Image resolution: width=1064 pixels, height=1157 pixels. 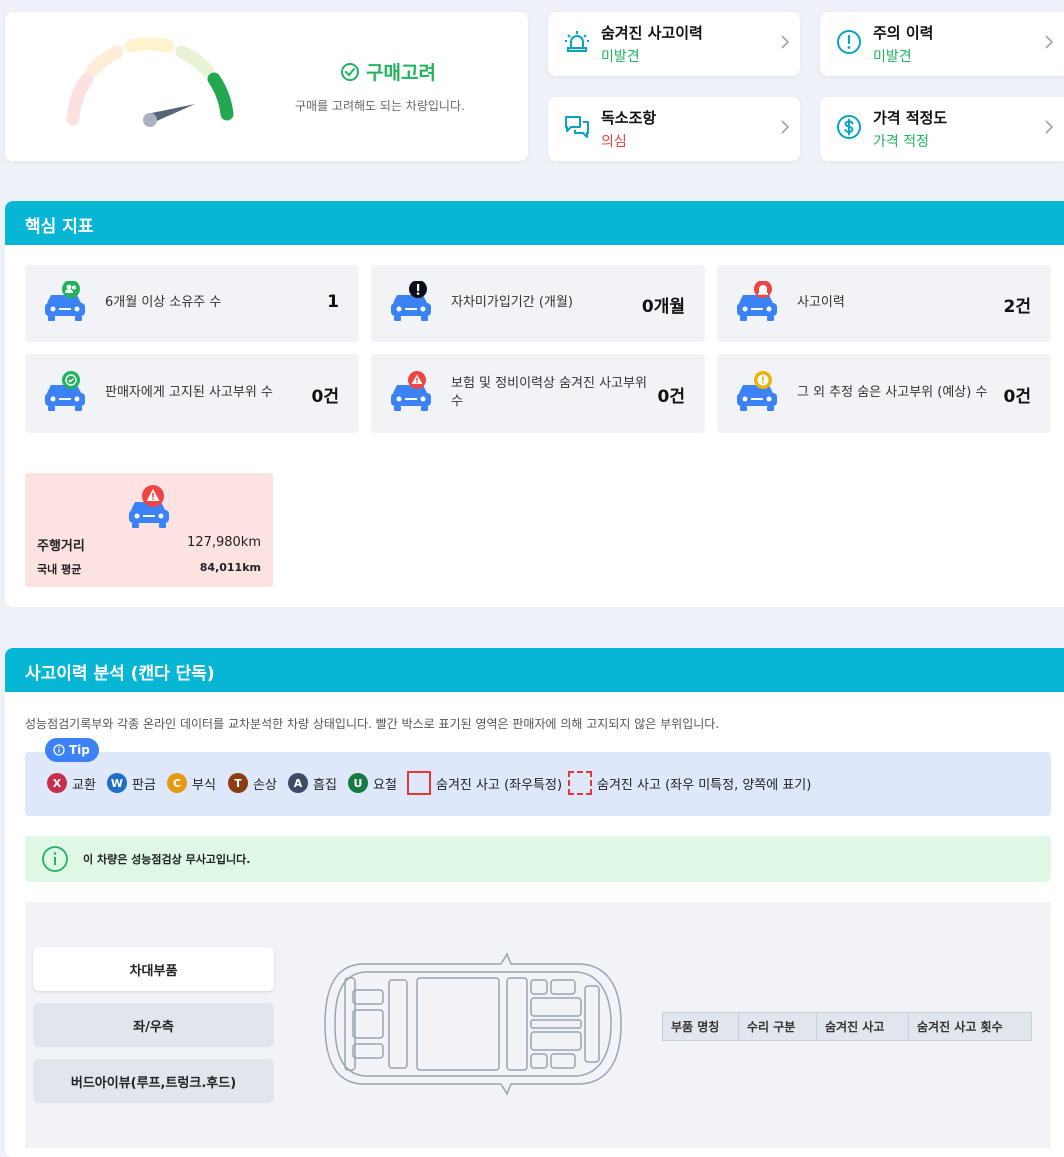 I want to click on column-header: 숨겨진 사고, so click(x=862, y=1026).